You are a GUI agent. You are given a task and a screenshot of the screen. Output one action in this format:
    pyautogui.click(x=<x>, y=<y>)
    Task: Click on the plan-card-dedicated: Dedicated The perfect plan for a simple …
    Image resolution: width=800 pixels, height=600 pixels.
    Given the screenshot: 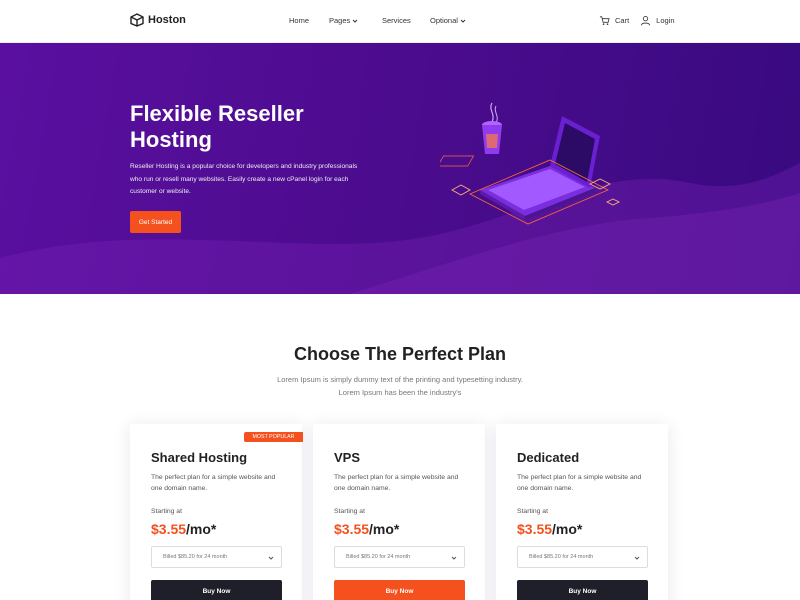 What is the action you would take?
    pyautogui.click(x=582, y=512)
    